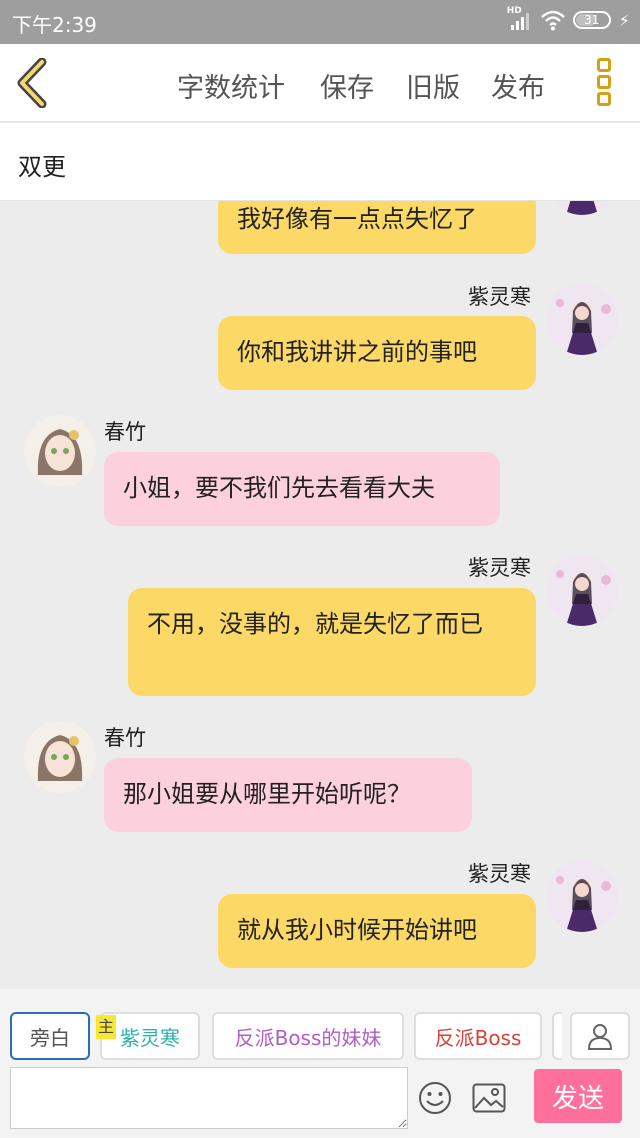 The image size is (640, 1138). Describe the element at coordinates (320, 22) in the screenshot. I see `status-bar: 下午2:39 HD 31 ⚡` at that location.